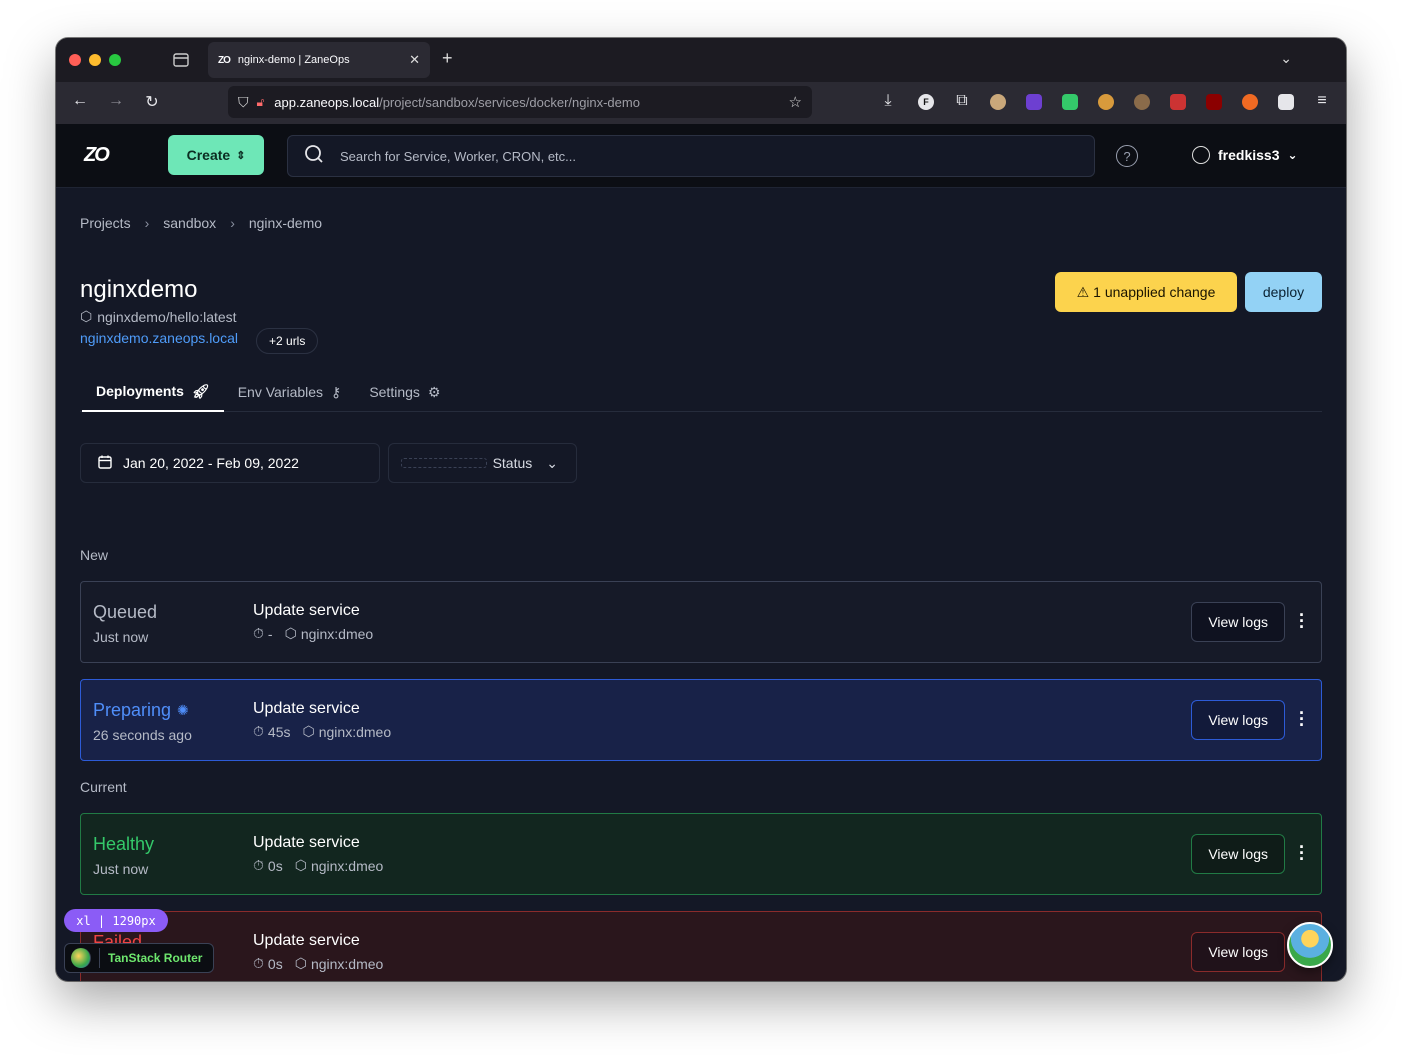  Describe the element at coordinates (268, 865) in the screenshot. I see `duration: ⏱︎ 0s` at that location.